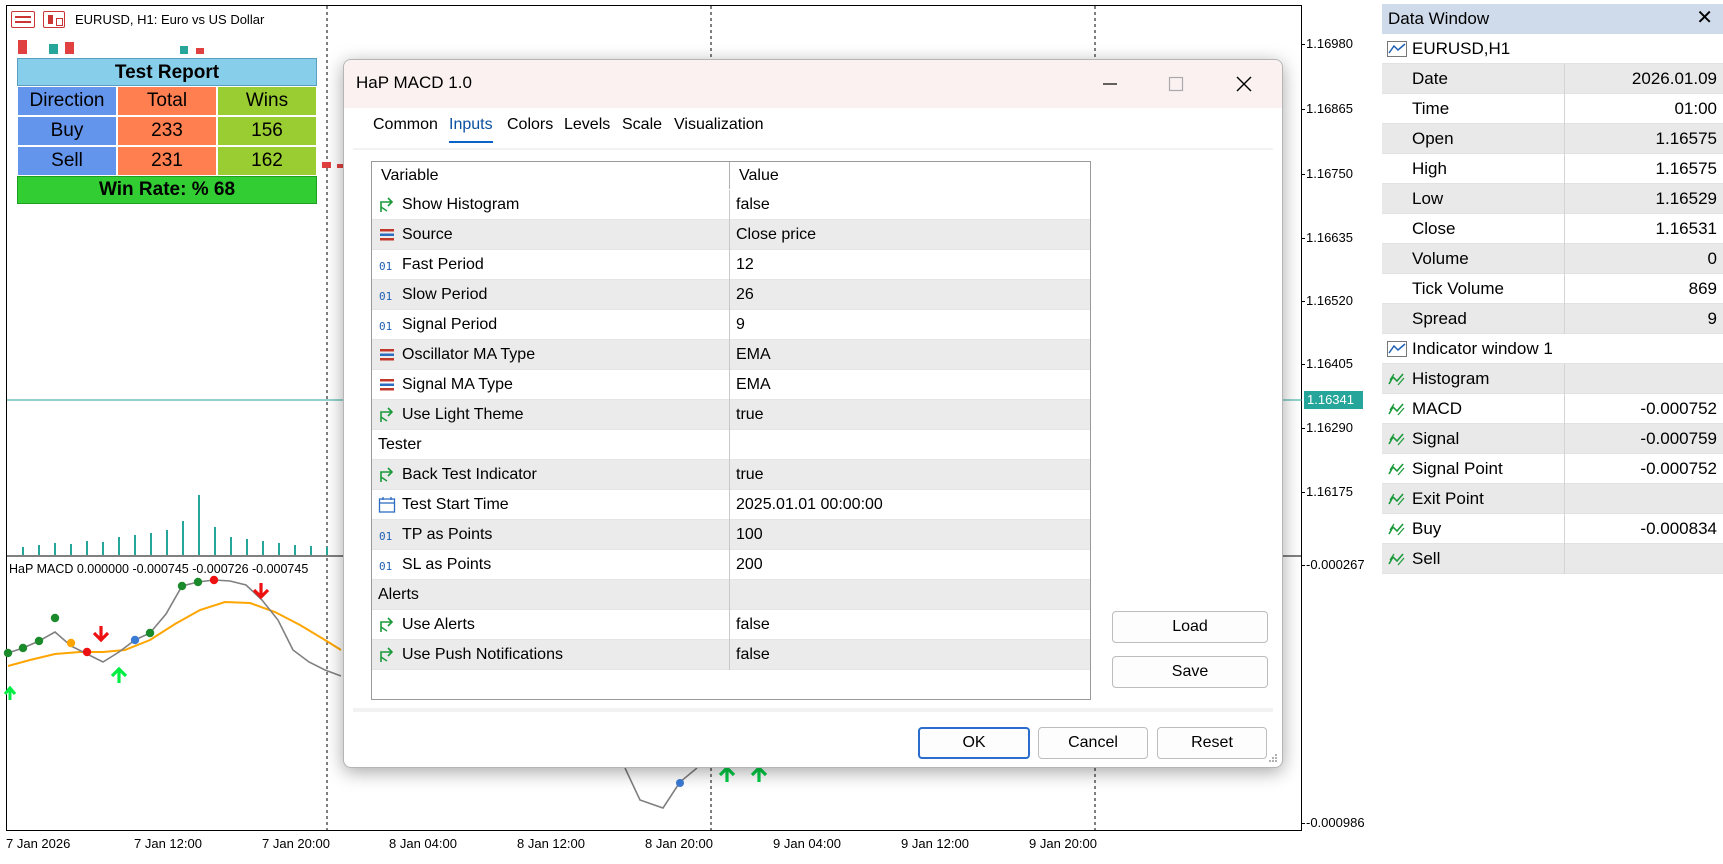 The width and height of the screenshot is (1723, 864). What do you see at coordinates (67, 131) in the screenshot?
I see `report-direction: Buy` at bounding box center [67, 131].